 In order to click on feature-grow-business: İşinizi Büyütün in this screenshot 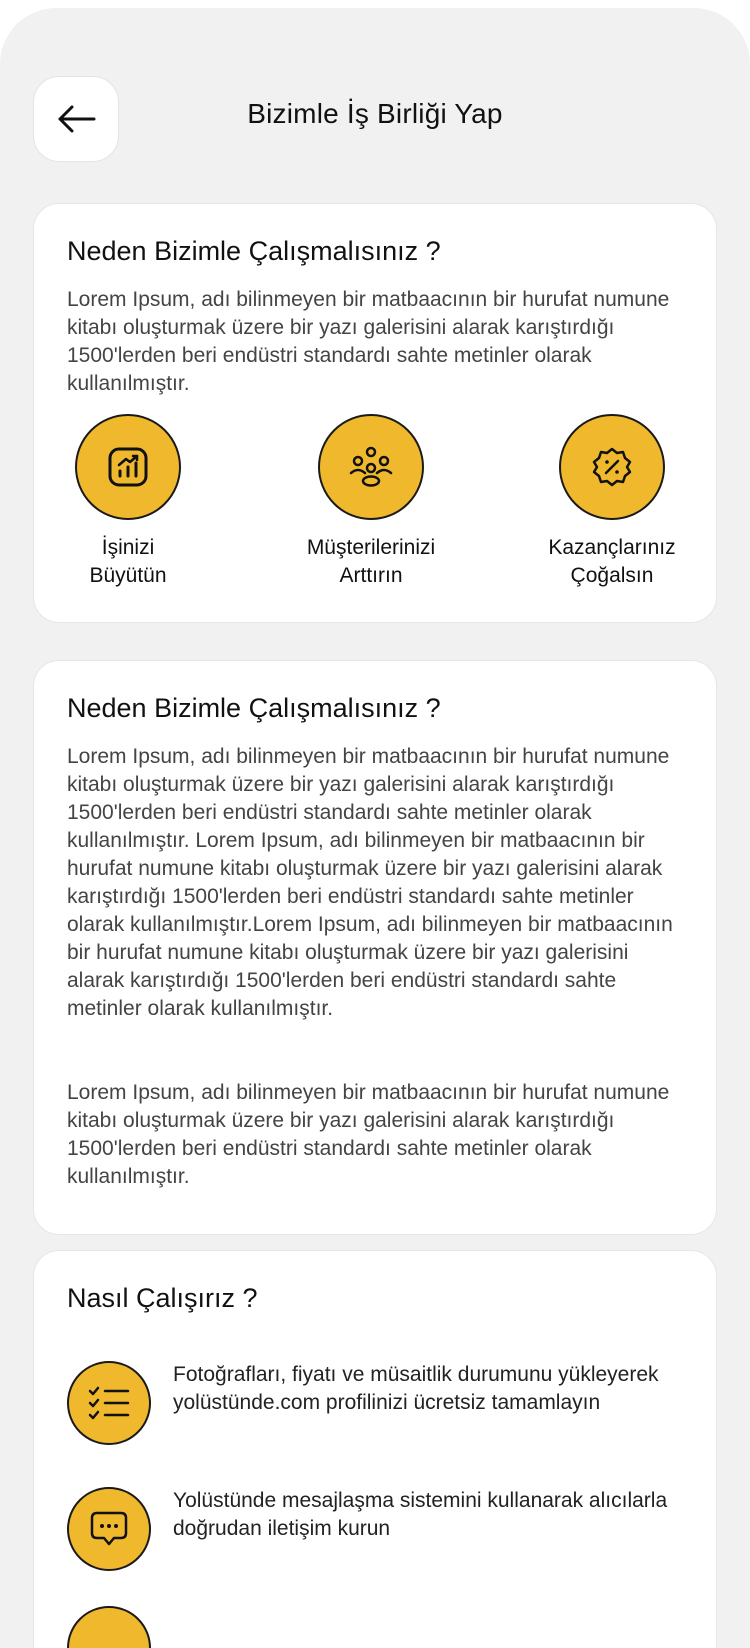, I will do `click(128, 502)`.